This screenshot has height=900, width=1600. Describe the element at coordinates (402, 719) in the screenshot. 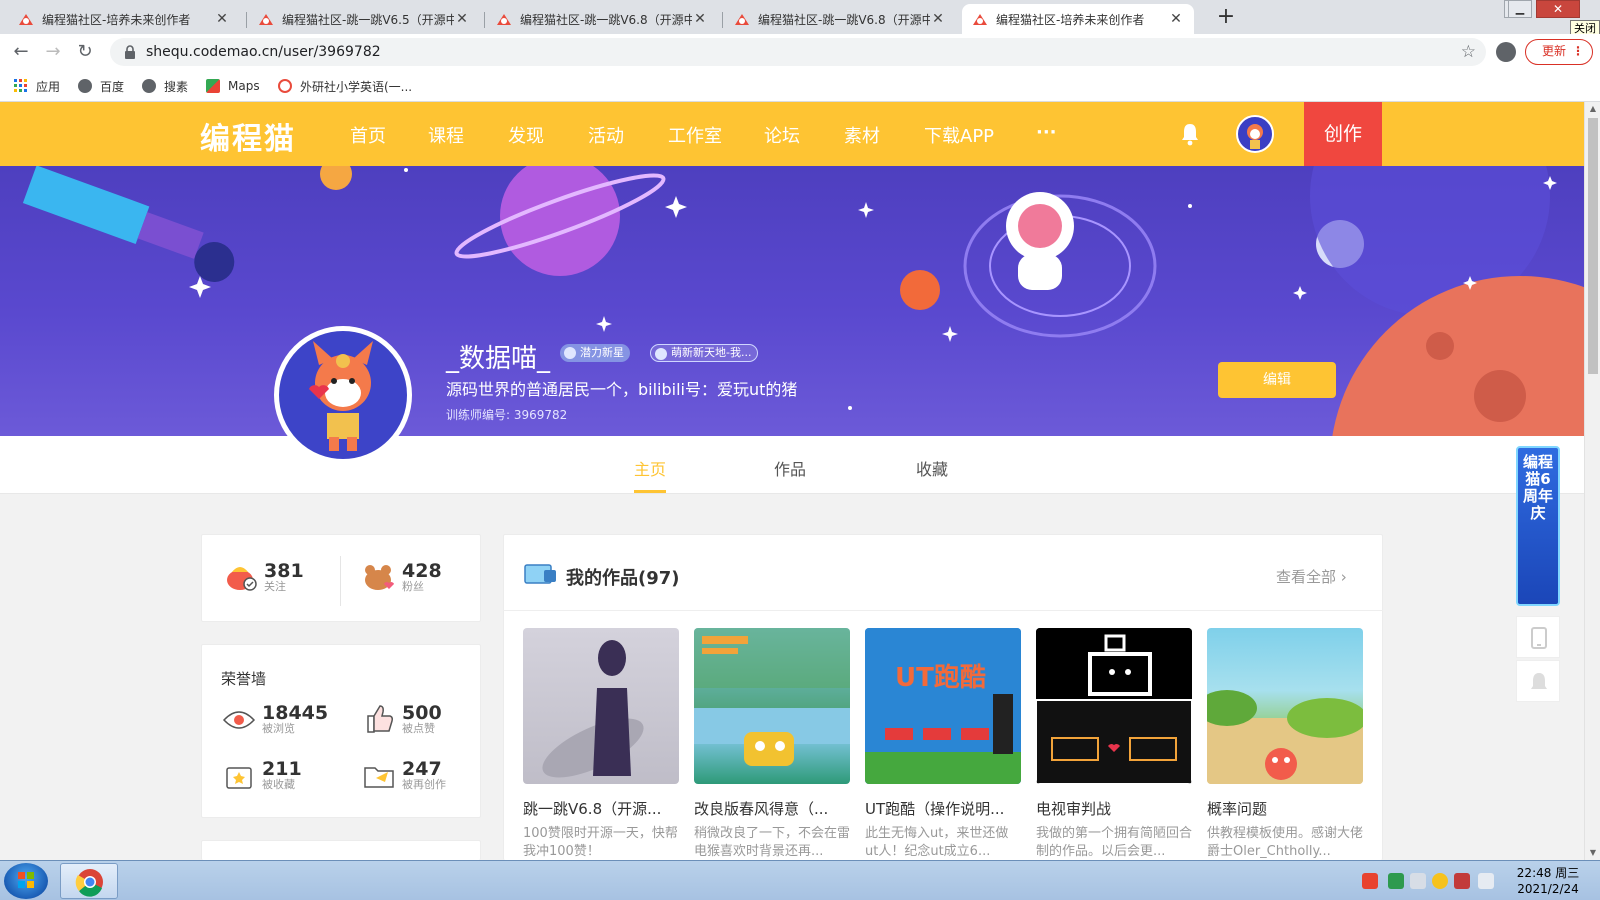

I see `likes-stat: 500 被点赞` at that location.